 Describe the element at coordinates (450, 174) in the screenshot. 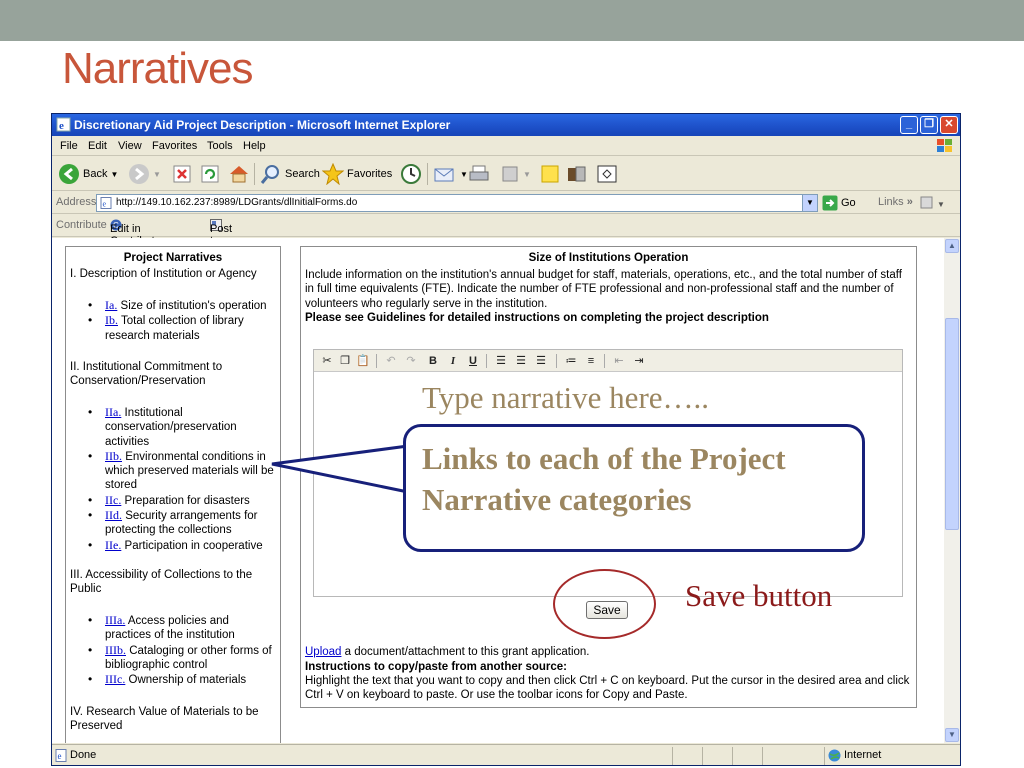

I see `mail-button: ▼` at that location.